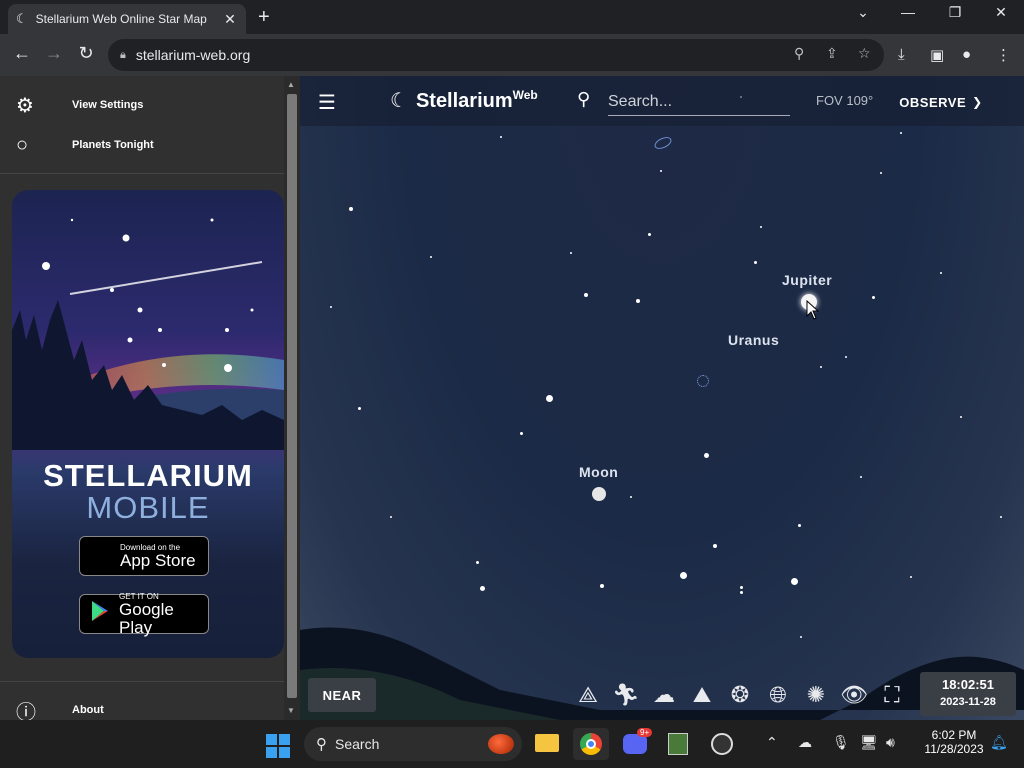  What do you see at coordinates (588, 697) in the screenshot?
I see `constellation-lines-icon: ⟁` at bounding box center [588, 697].